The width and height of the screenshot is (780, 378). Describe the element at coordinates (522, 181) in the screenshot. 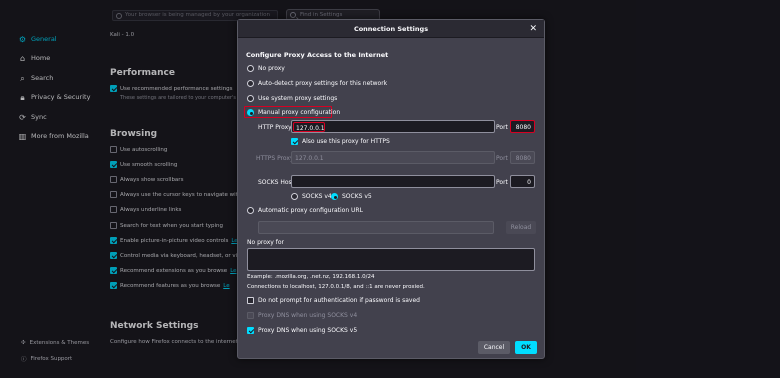

I see `socks-port-input: 0` at that location.